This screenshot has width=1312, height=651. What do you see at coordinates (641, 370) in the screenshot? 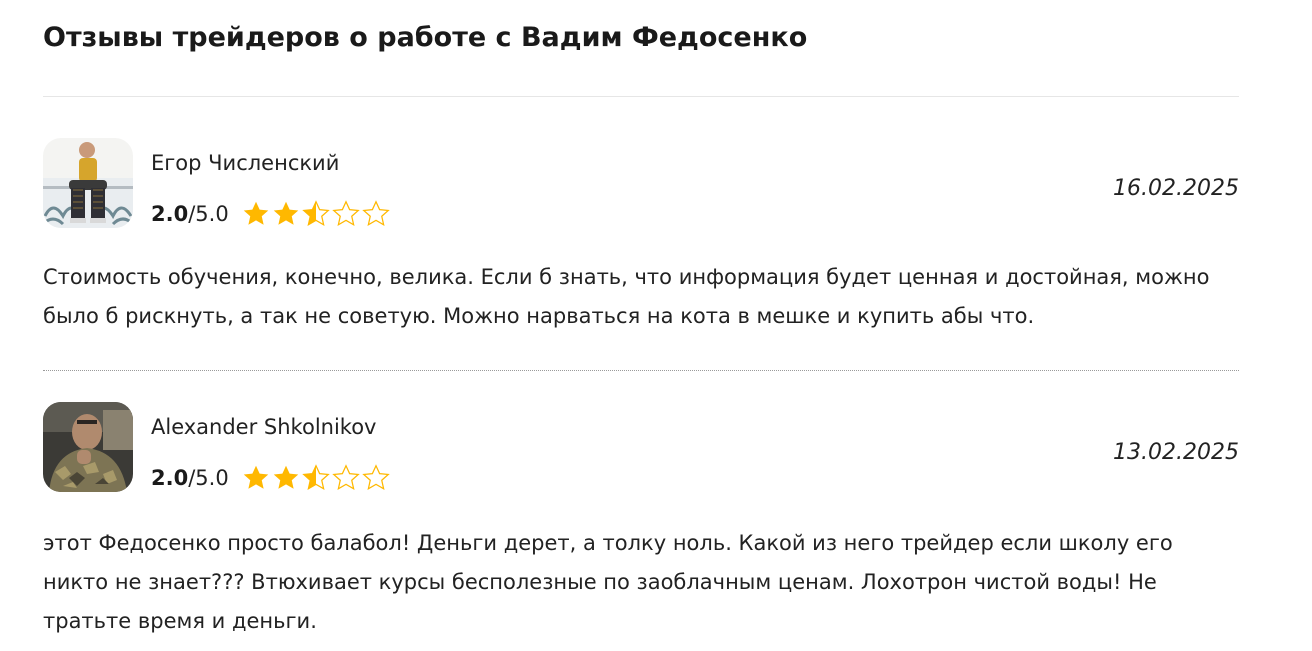
I see `review-divider` at bounding box center [641, 370].